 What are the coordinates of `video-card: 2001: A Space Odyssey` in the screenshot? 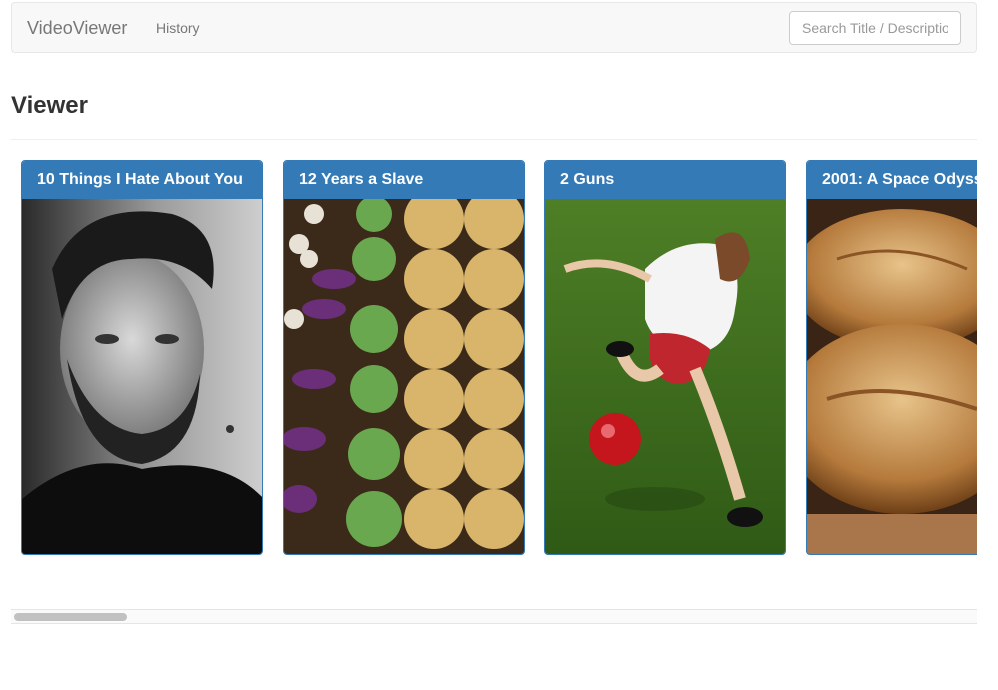 It's located at (891, 357).